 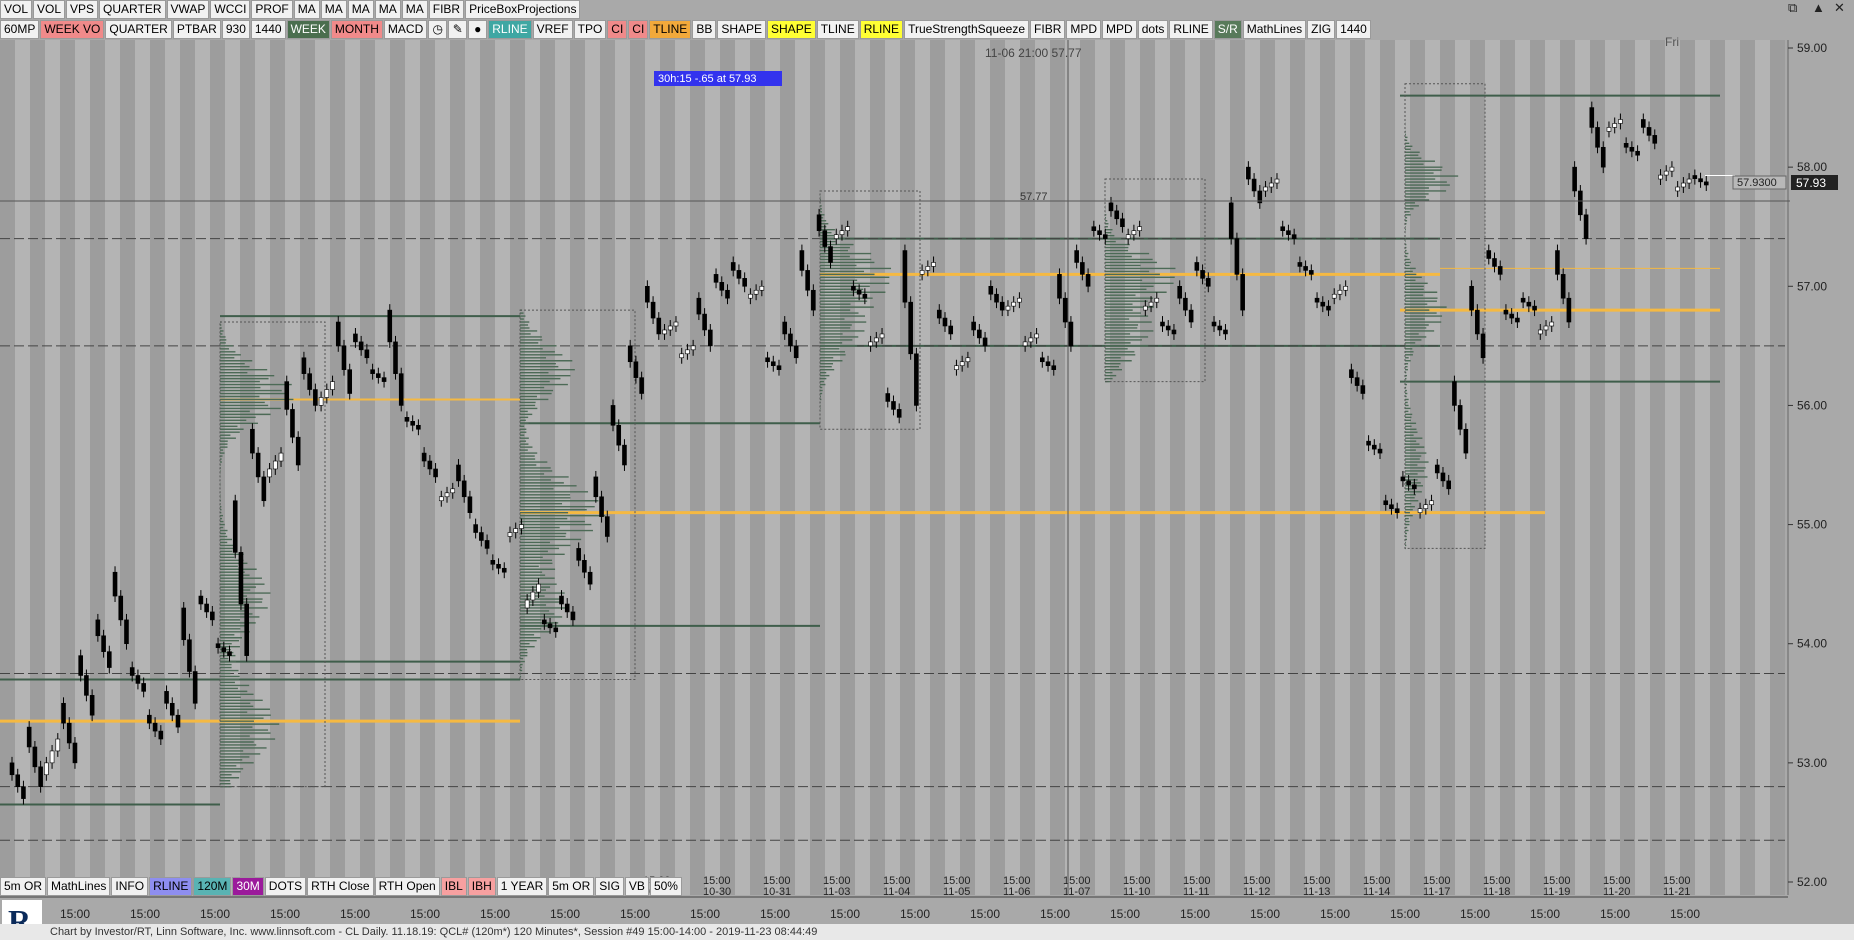 I want to click on toolbar-button-truestrengthsqueeze: TrueStrengthSqueeze, so click(x=967, y=29).